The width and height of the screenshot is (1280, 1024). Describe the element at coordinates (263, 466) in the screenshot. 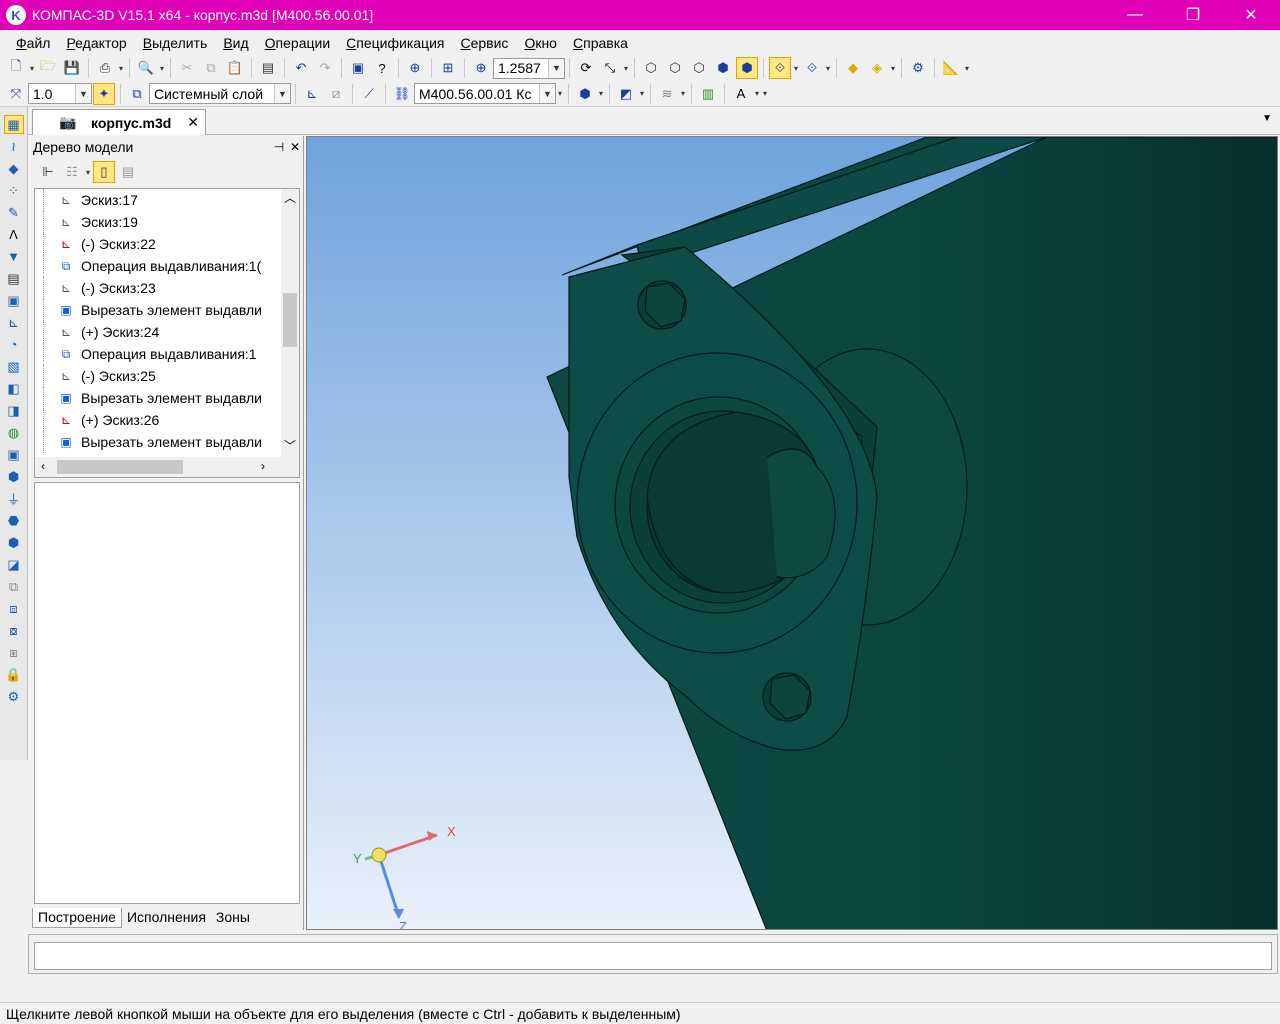

I see `scroll-right-icon: ›` at that location.